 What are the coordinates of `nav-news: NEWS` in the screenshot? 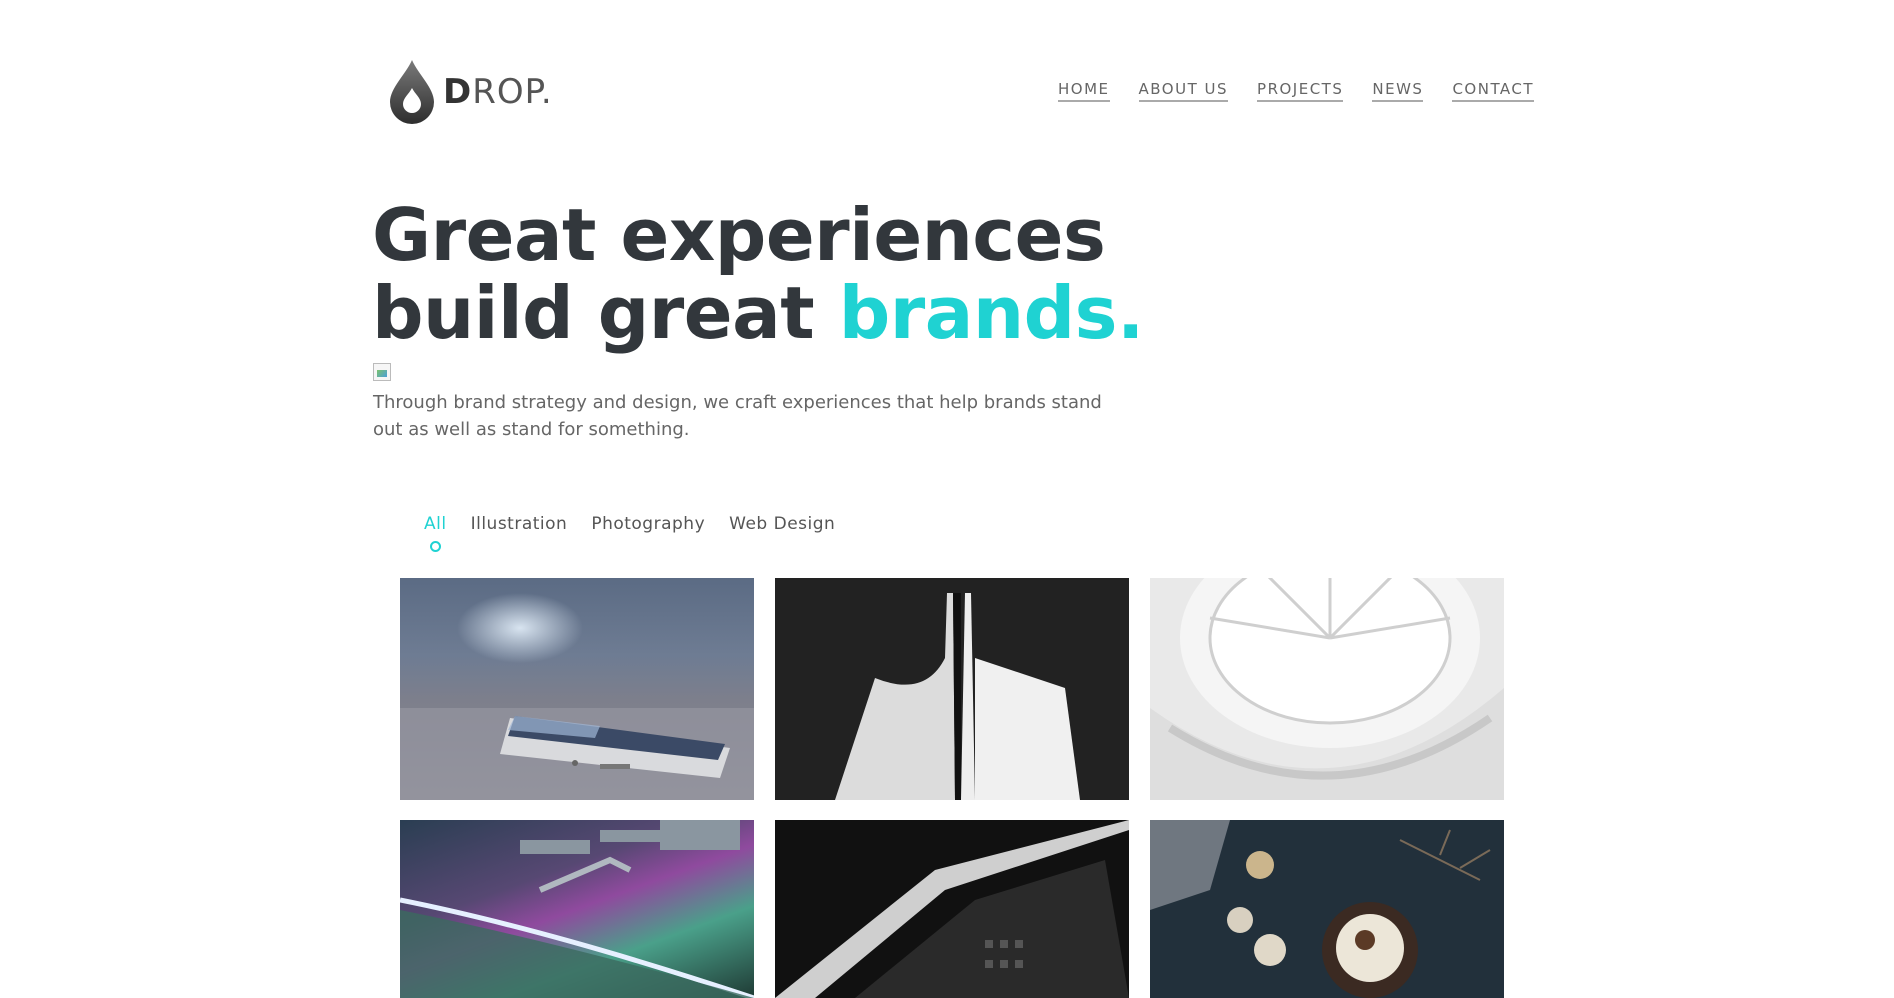 It's located at (1398, 91).